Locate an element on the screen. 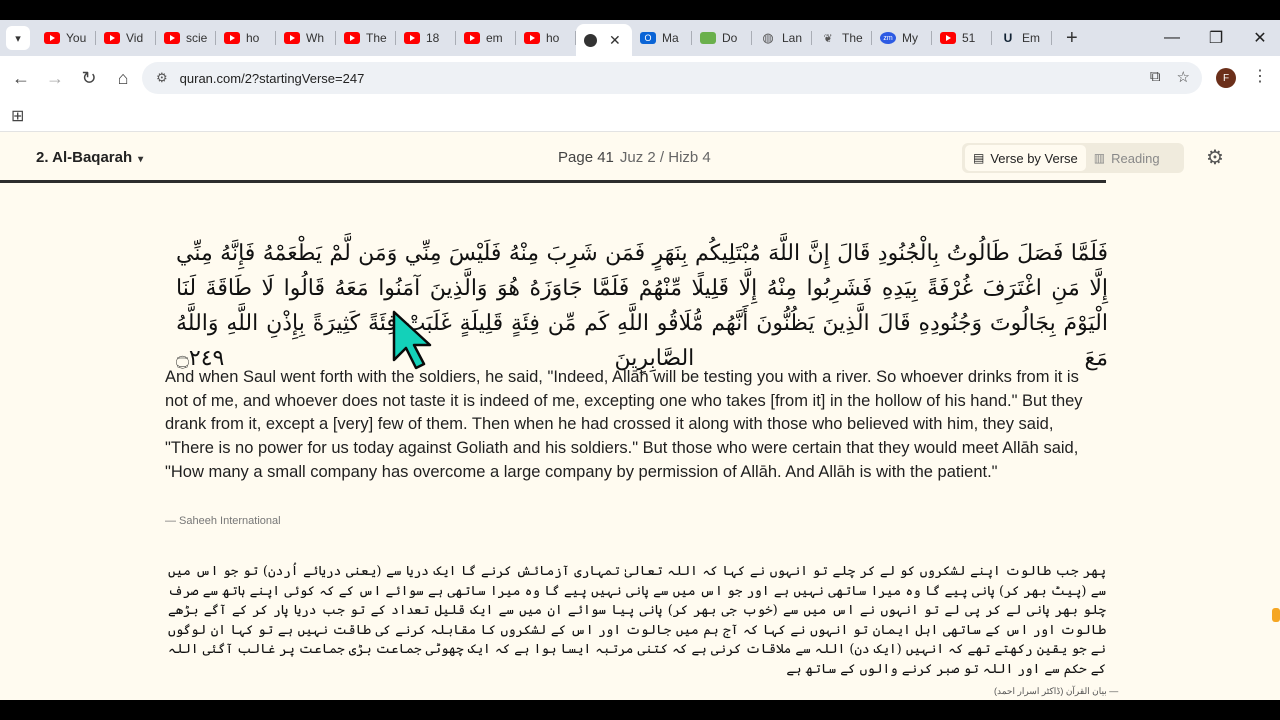  arrow-right-icon: → is located at coordinates (55, 77).